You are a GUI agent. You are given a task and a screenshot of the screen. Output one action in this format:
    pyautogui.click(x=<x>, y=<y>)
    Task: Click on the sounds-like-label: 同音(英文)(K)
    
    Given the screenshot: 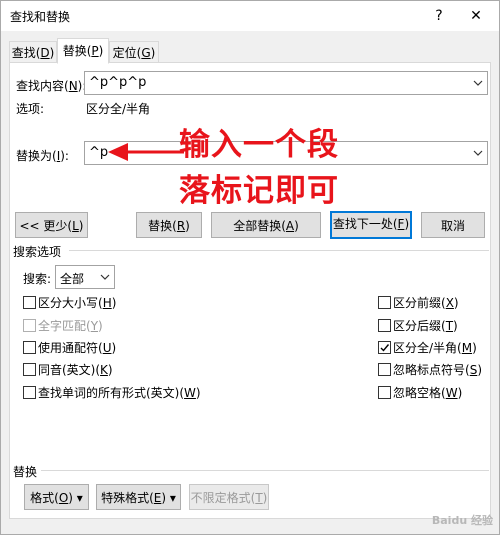 What is the action you would take?
    pyautogui.click(x=75, y=370)
    